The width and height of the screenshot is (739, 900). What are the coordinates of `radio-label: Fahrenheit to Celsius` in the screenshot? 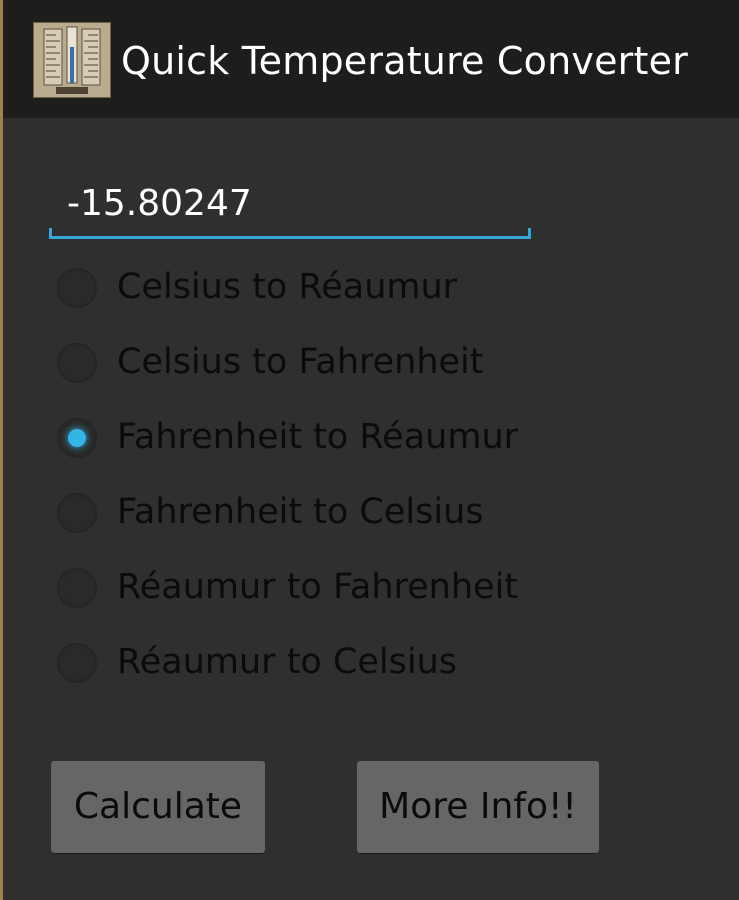 It's located at (300, 512).